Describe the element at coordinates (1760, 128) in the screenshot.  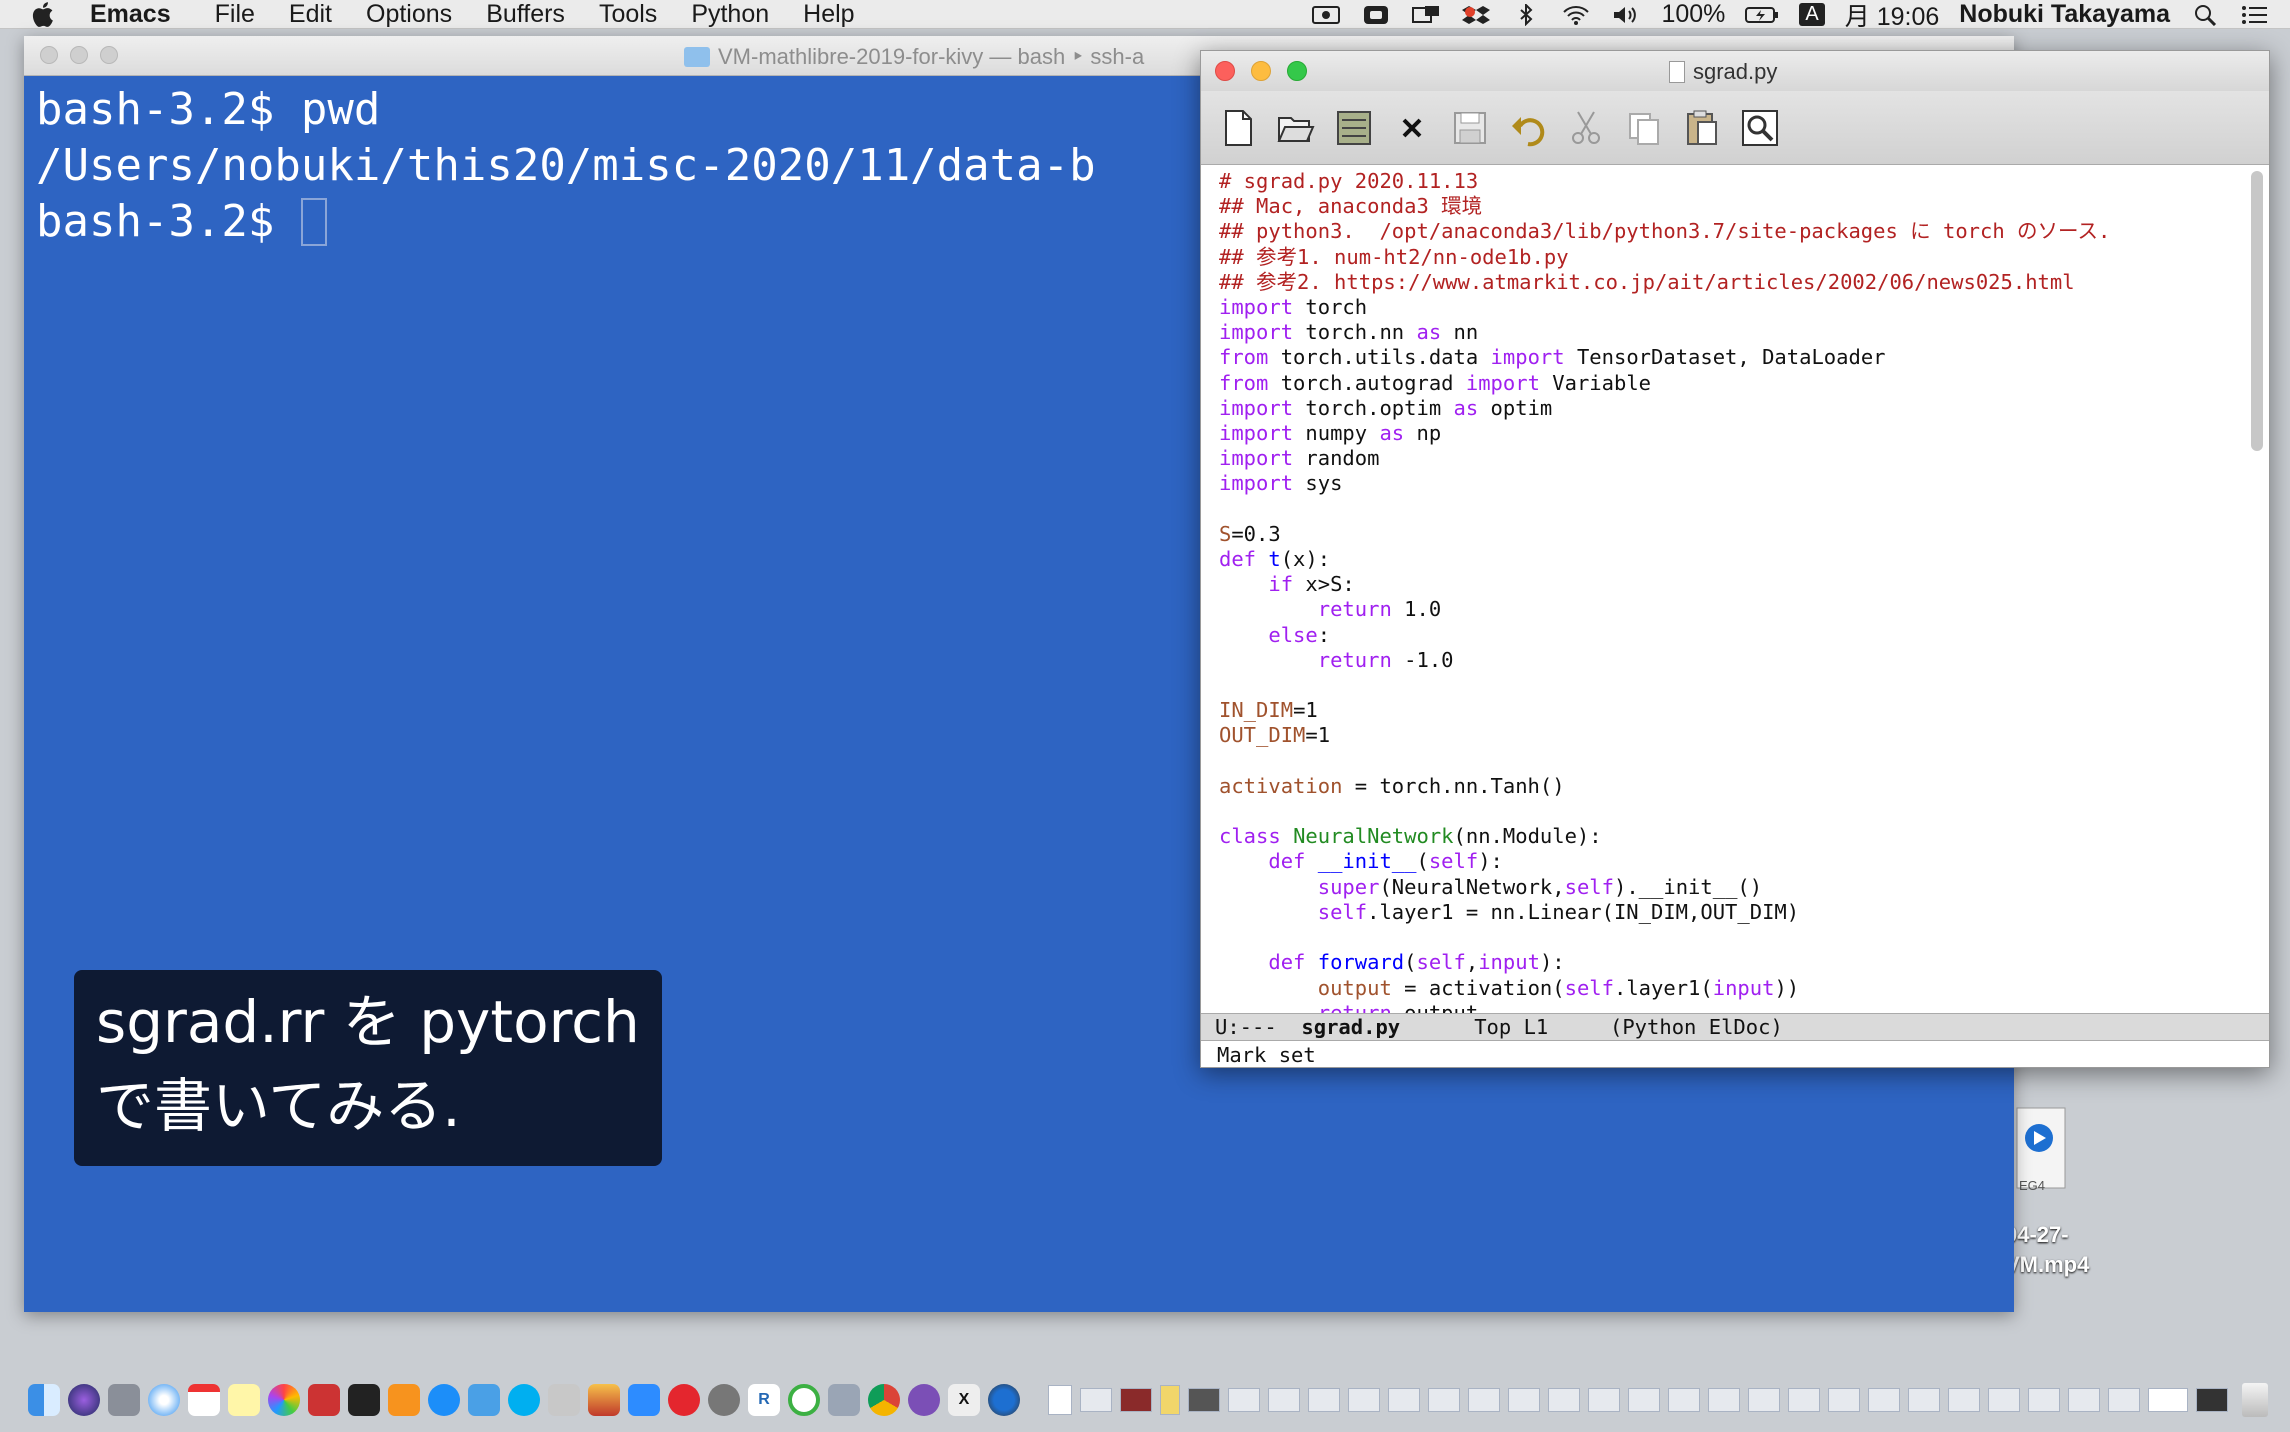
I see `search-icon` at that location.